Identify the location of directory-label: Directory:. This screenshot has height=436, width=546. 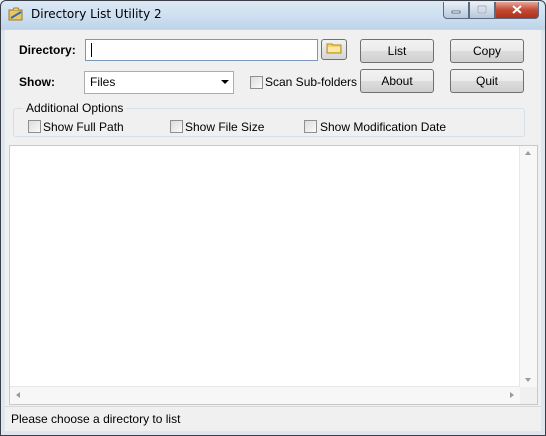
(47, 50).